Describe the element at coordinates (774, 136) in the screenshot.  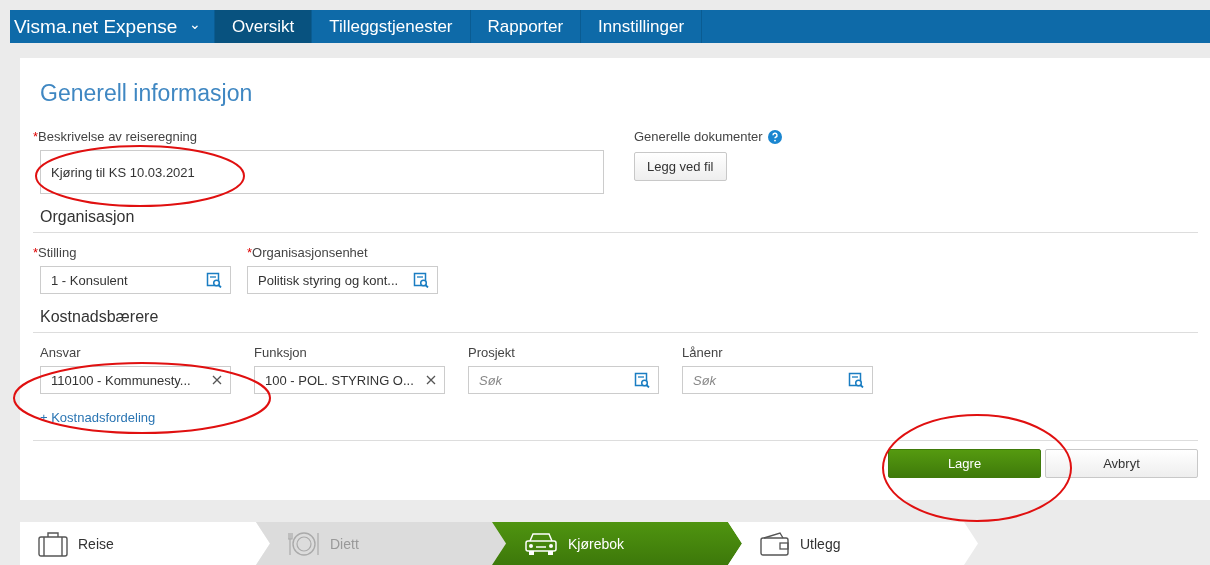
I see `help-icon` at that location.